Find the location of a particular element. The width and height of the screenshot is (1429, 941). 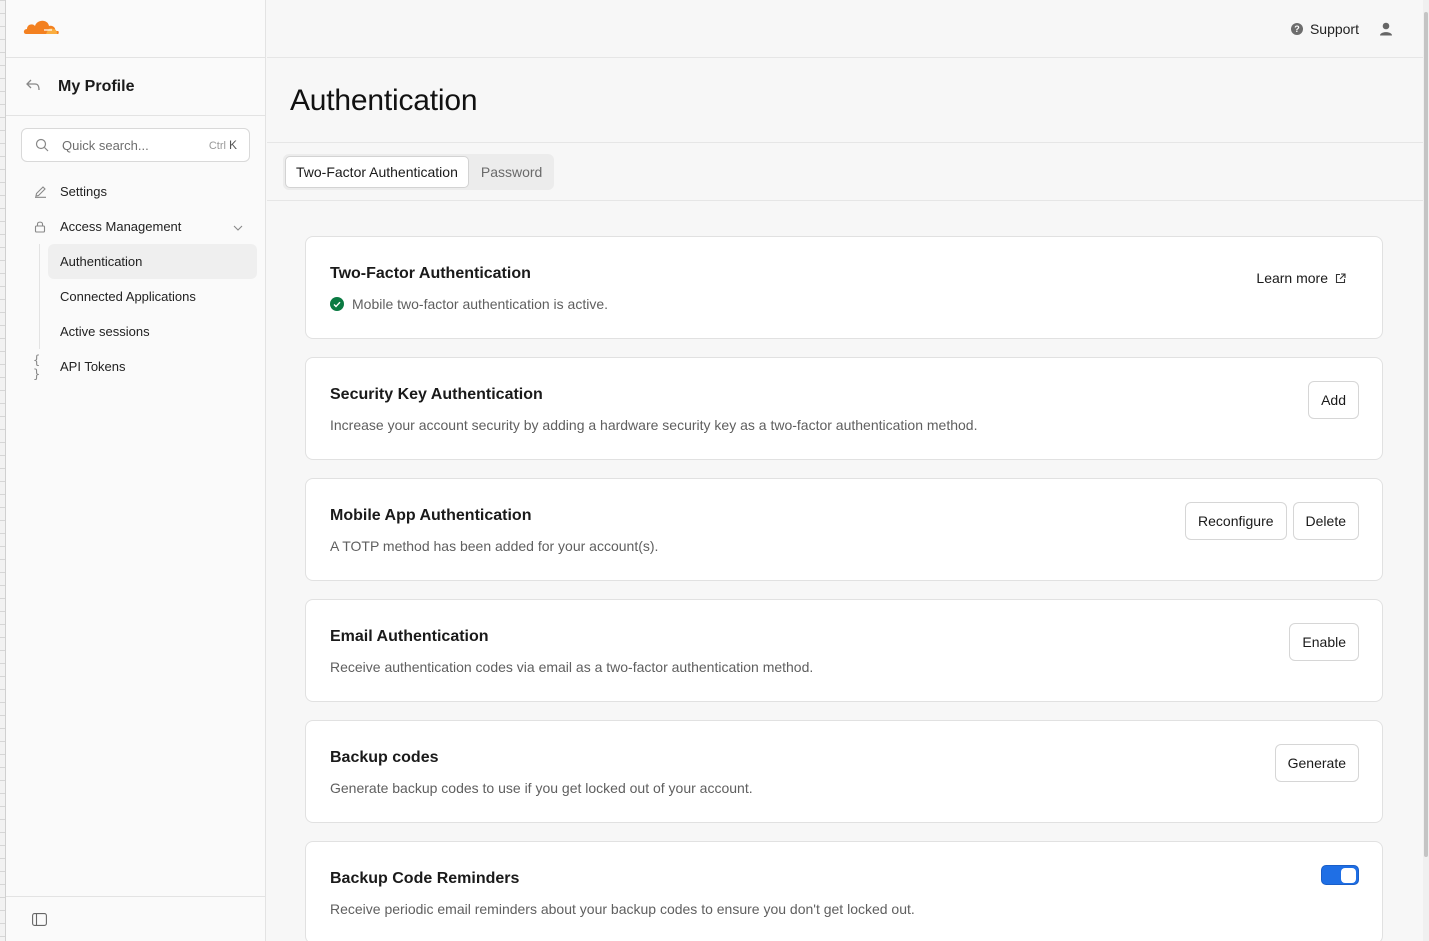

pencil-icon is located at coordinates (40, 192).